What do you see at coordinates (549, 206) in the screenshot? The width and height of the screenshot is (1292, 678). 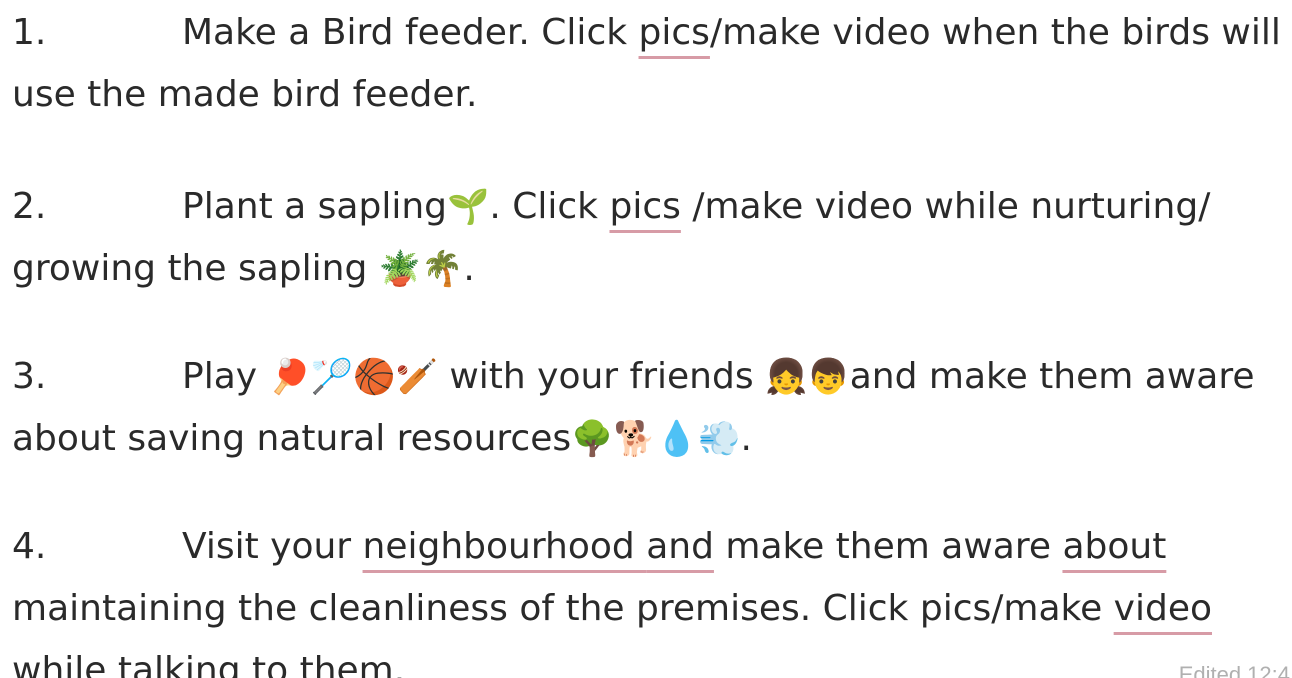 I see `item-text: . Click` at bounding box center [549, 206].